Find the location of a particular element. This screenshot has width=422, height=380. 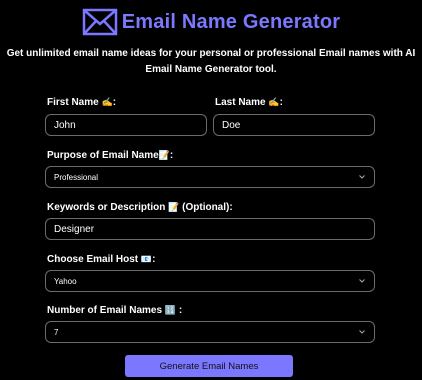

email-host-label: Choose Email Host 📧: is located at coordinates (101, 259).